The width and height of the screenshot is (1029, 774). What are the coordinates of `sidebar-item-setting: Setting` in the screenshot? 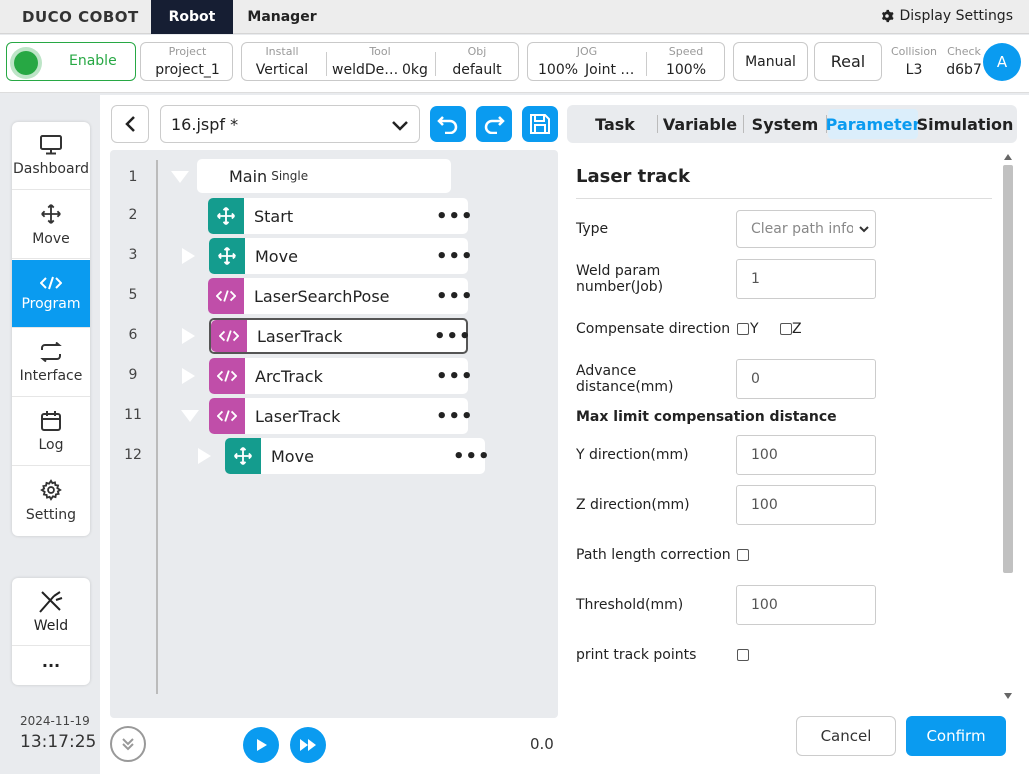 It's located at (51, 501).